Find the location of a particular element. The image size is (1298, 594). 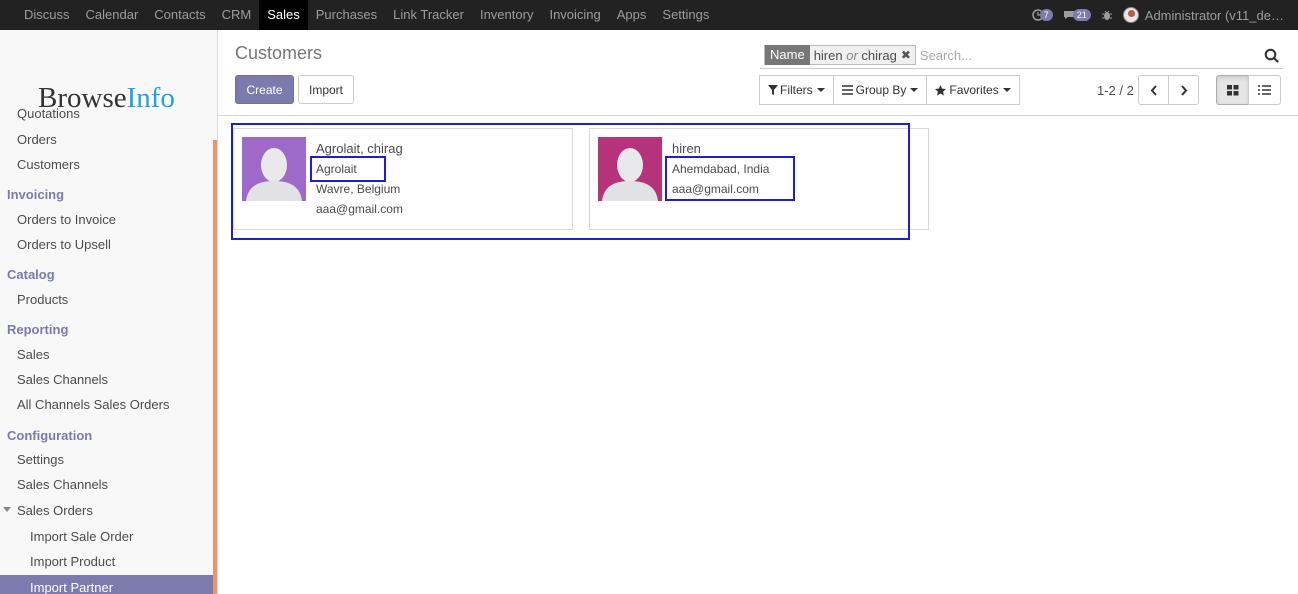

groupby-dropdown: Group By is located at coordinates (880, 90).